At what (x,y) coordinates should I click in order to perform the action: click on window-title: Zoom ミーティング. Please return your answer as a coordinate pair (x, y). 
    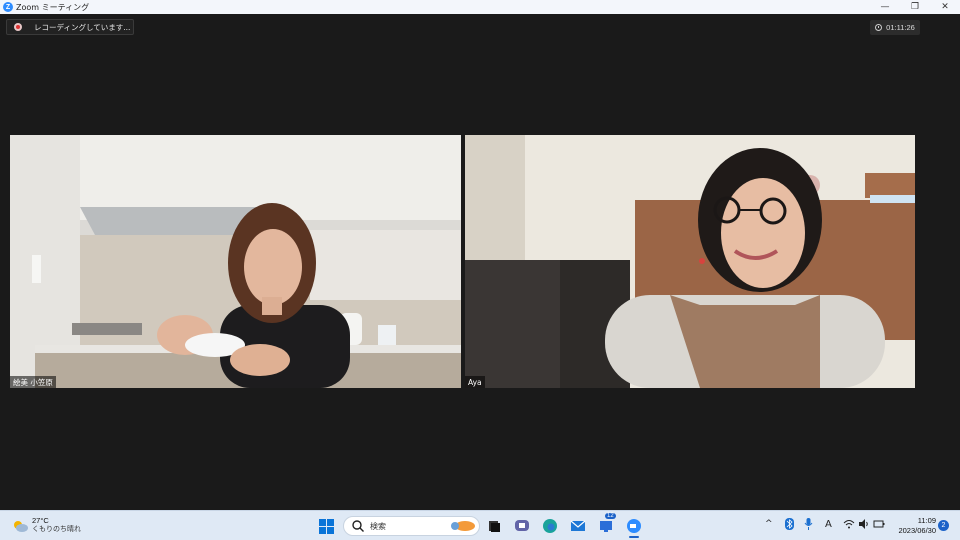
    Looking at the image, I should click on (53, 7).